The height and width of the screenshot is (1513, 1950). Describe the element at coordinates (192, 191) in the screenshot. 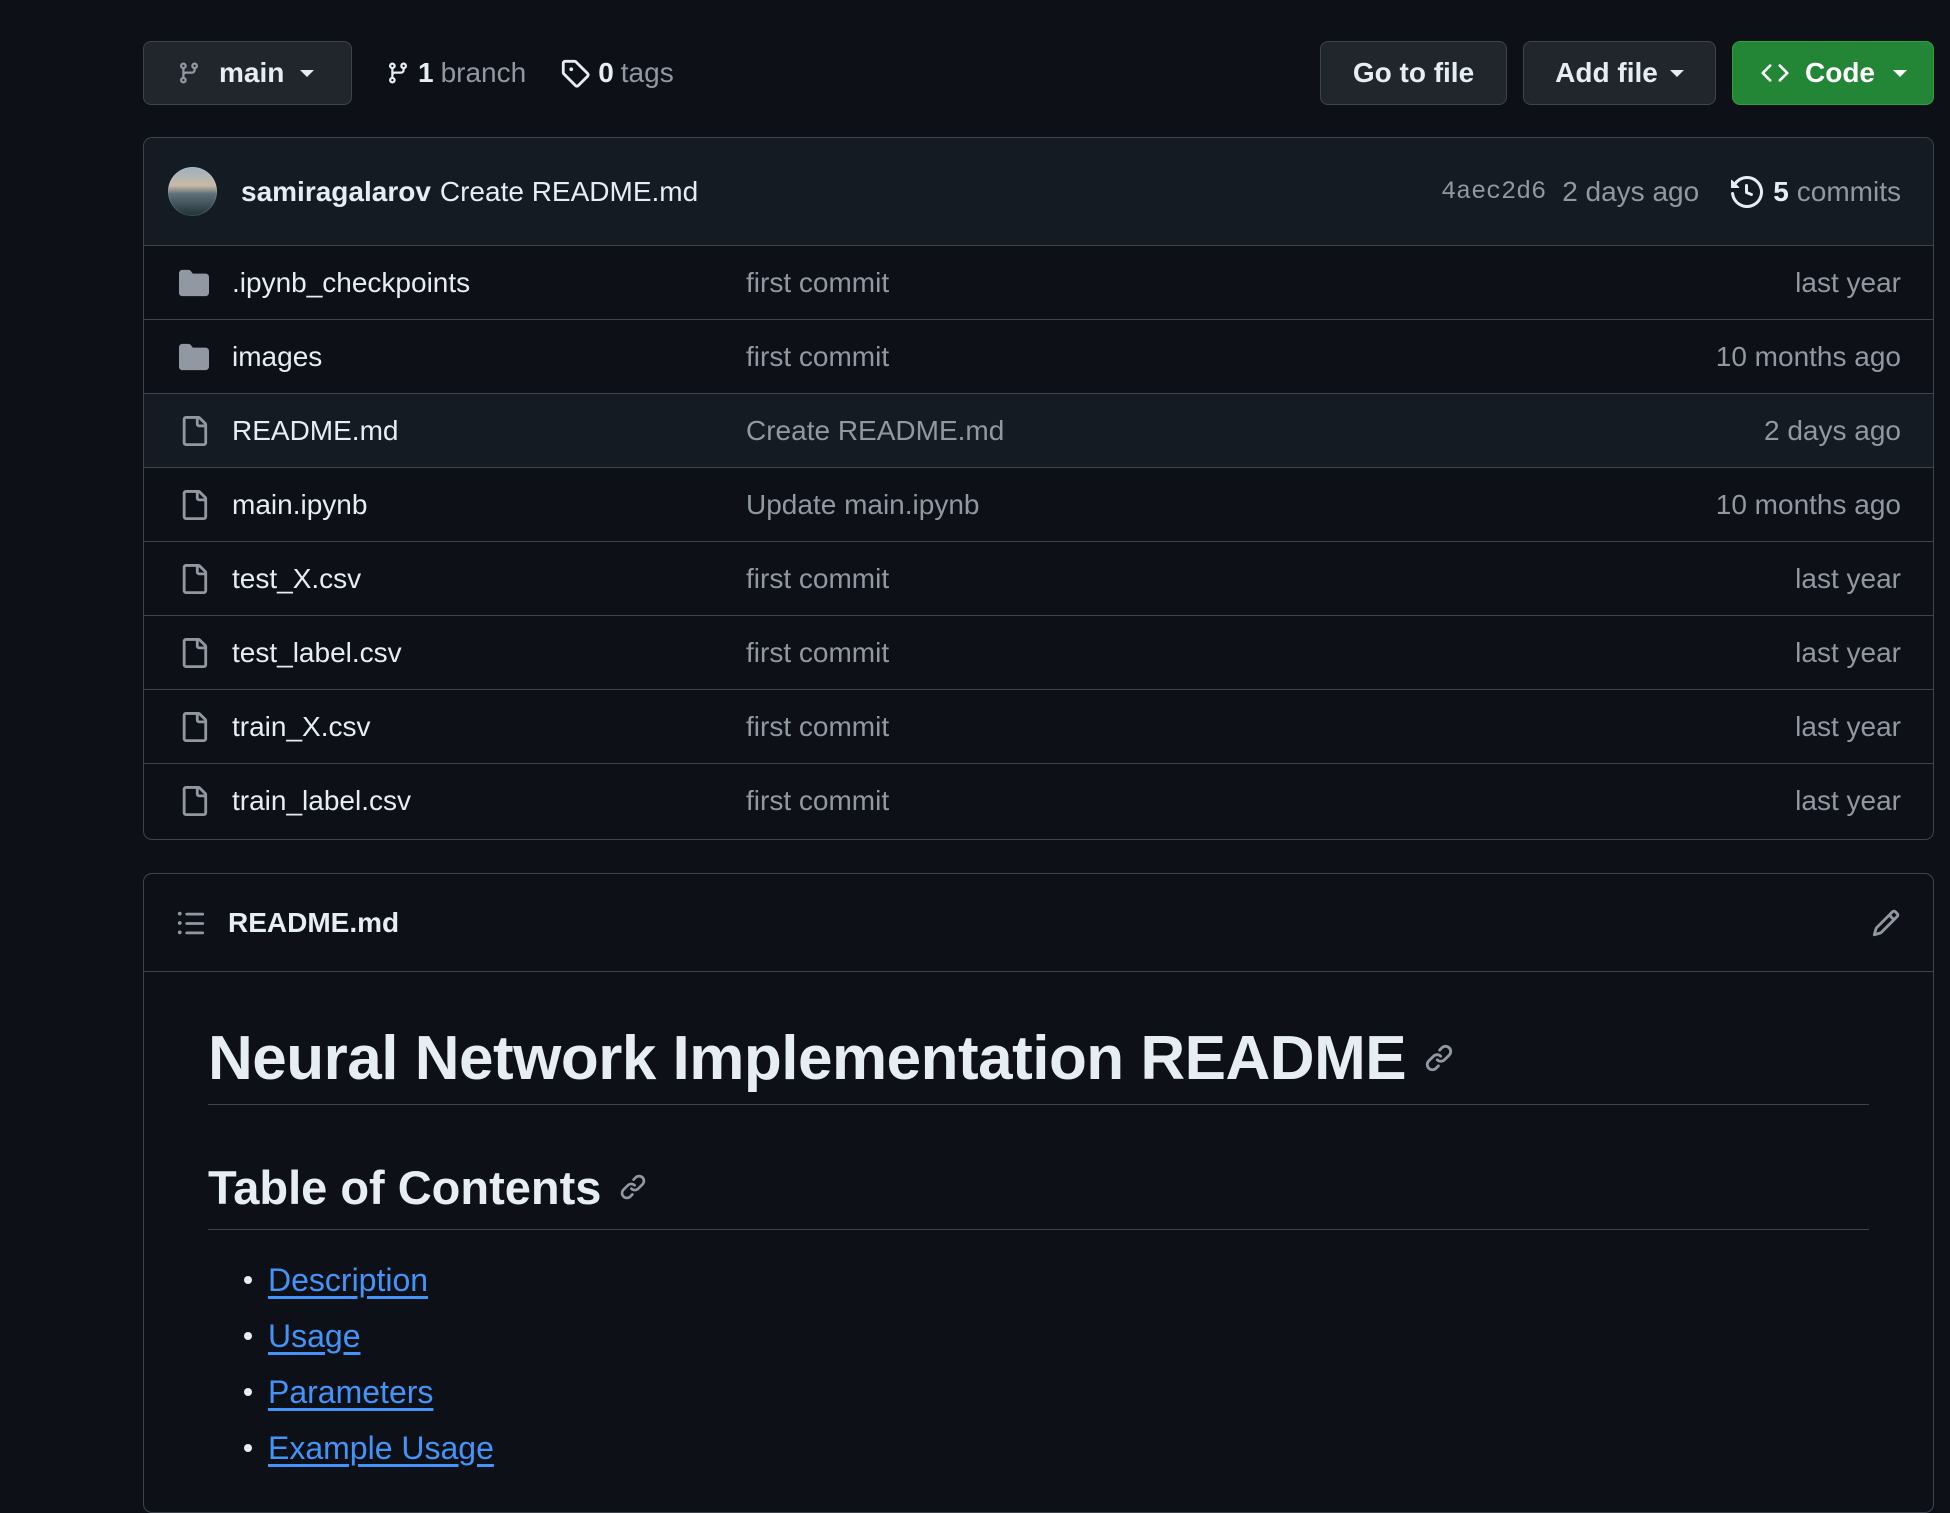

I see `avatar` at that location.